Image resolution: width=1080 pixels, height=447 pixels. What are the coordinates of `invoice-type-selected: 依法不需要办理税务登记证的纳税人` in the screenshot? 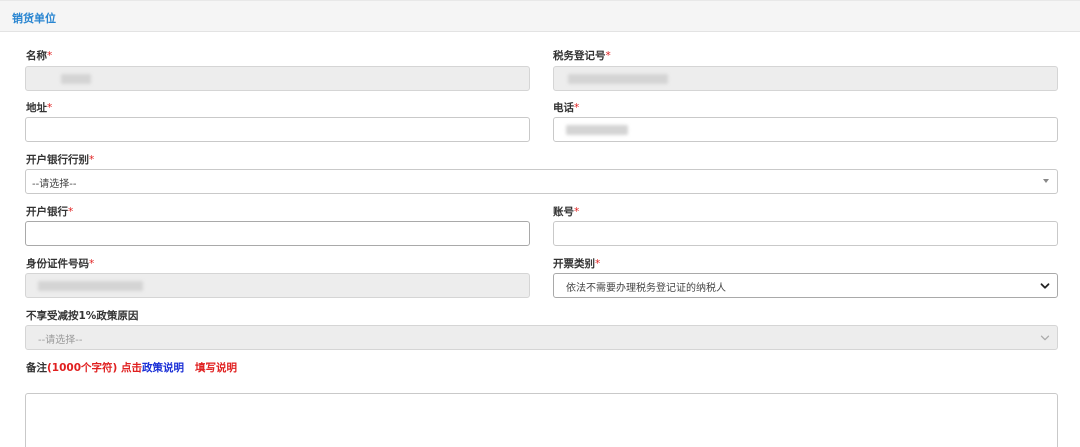 It's located at (646, 288).